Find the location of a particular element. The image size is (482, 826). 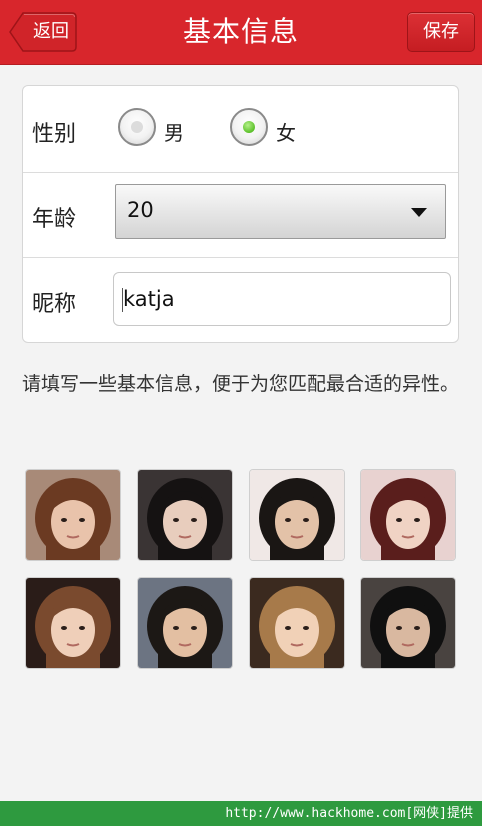

text-cursor is located at coordinates (122, 300).